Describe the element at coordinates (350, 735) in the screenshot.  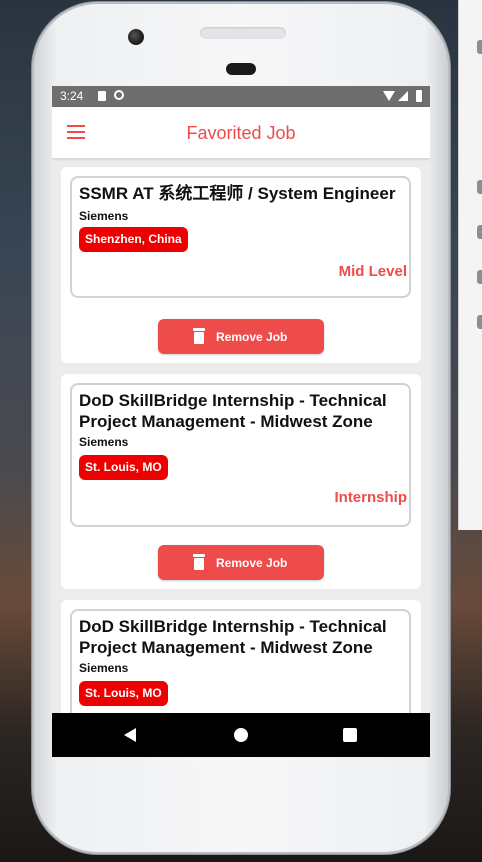
I see `recent-apps-icon` at that location.